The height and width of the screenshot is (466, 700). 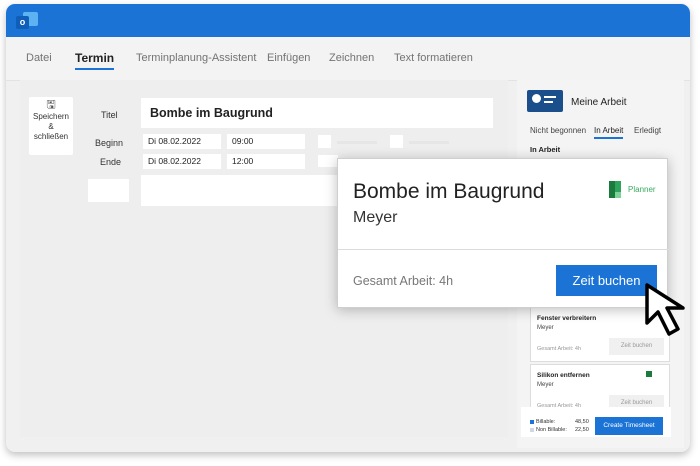 I want to click on save-icon: 🖫, so click(x=51, y=105).